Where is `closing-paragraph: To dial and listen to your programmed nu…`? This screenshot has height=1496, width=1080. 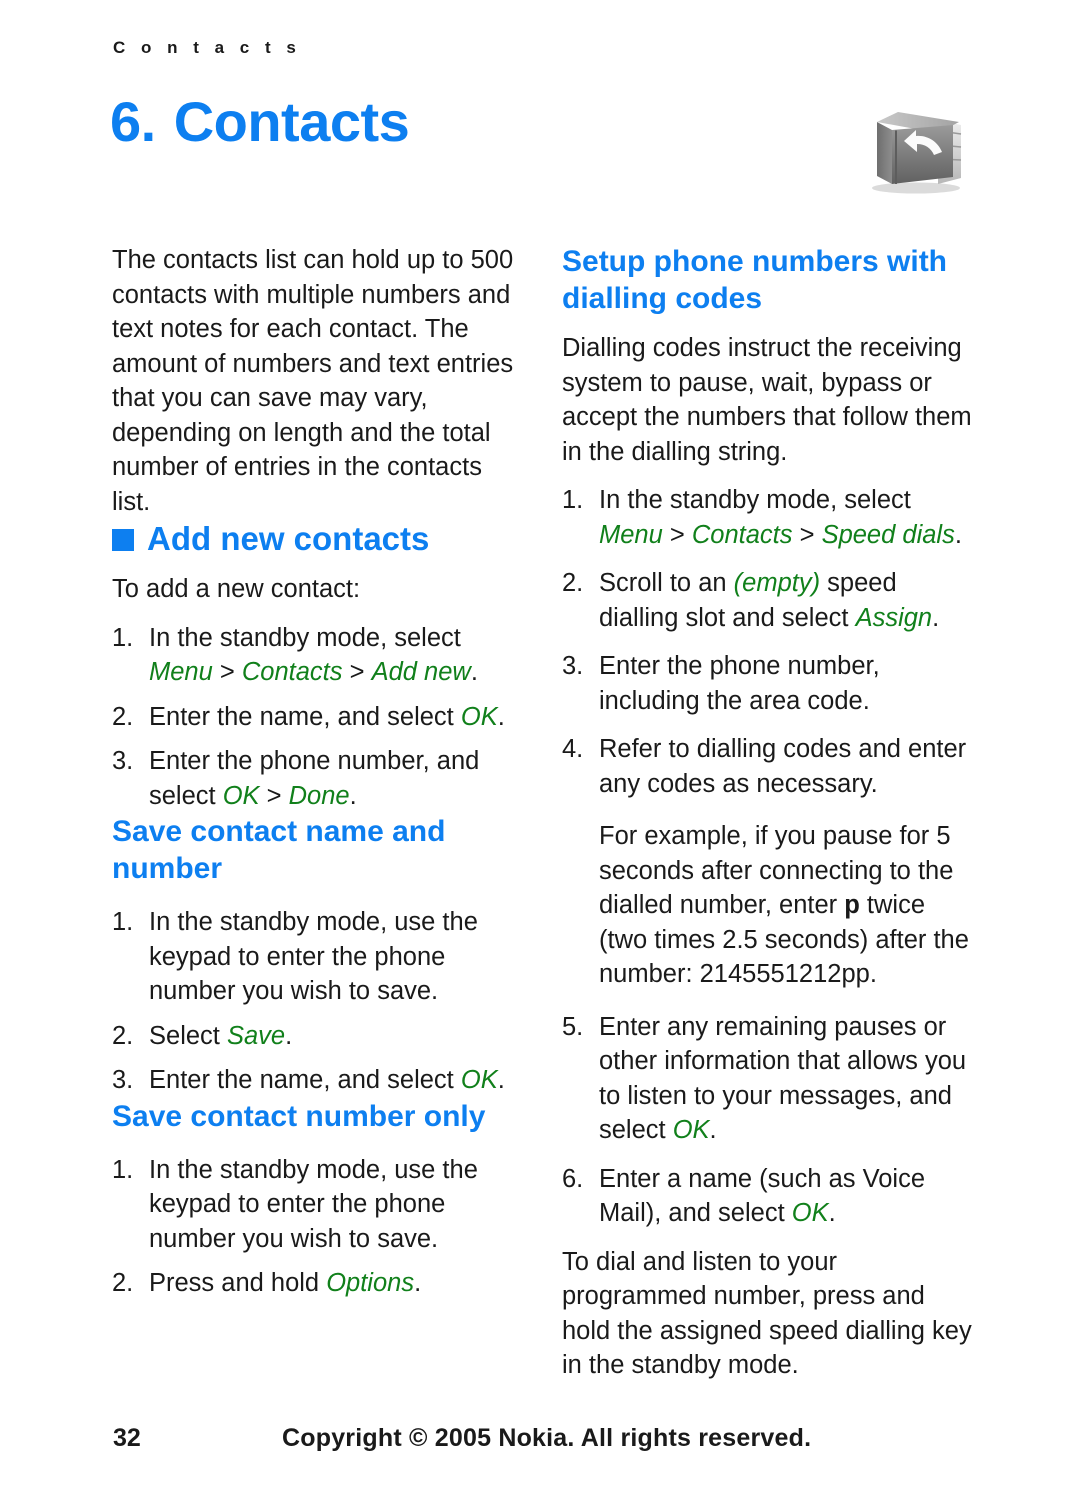 closing-paragraph: To dial and listen to your programmed nu… is located at coordinates (767, 1313).